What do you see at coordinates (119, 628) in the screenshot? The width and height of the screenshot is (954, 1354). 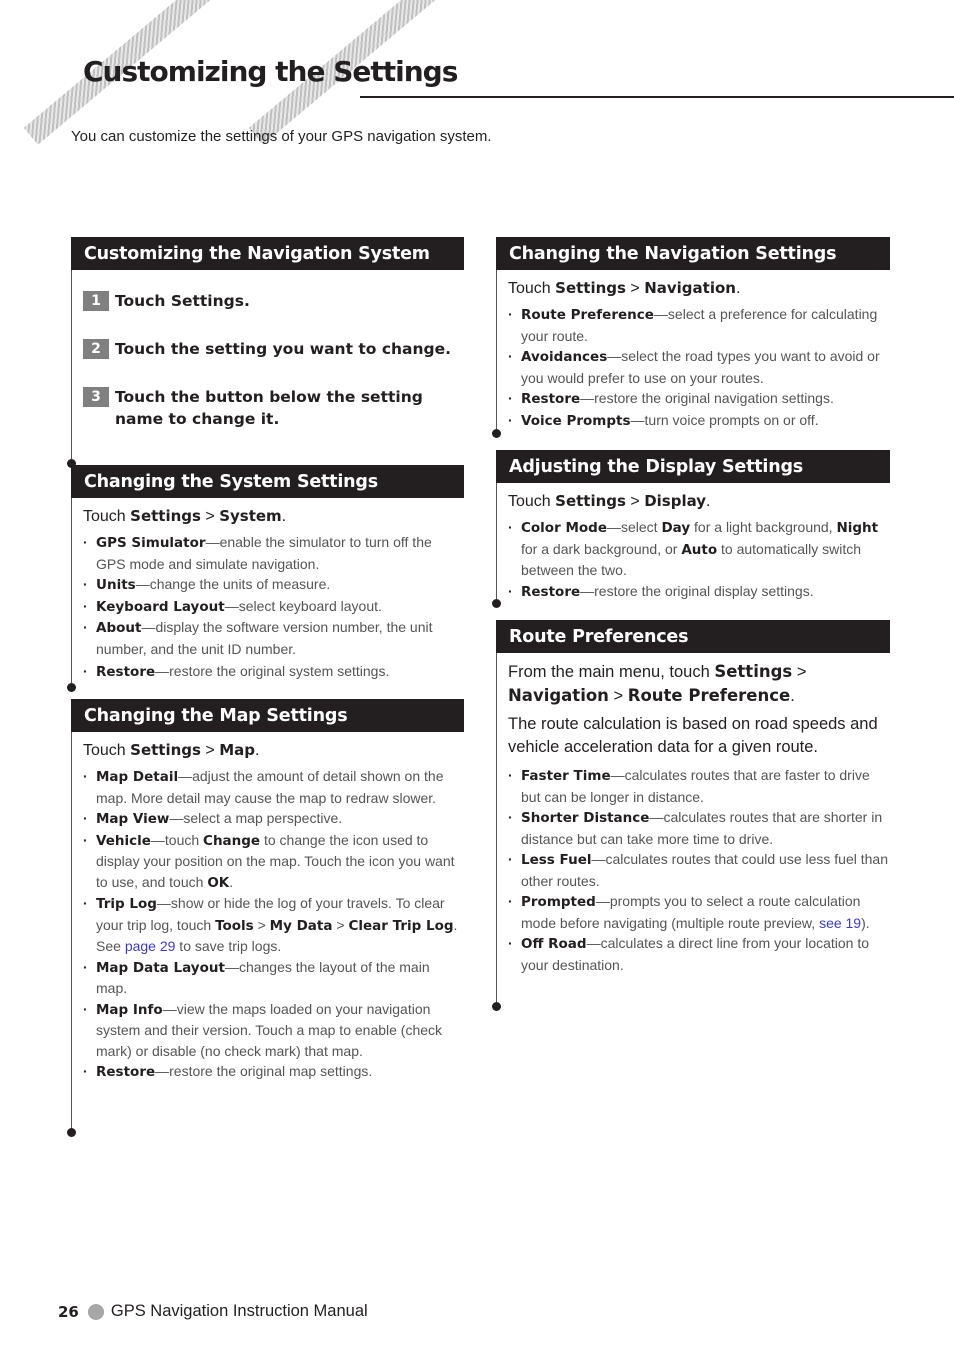 I see `item-term: About` at bounding box center [119, 628].